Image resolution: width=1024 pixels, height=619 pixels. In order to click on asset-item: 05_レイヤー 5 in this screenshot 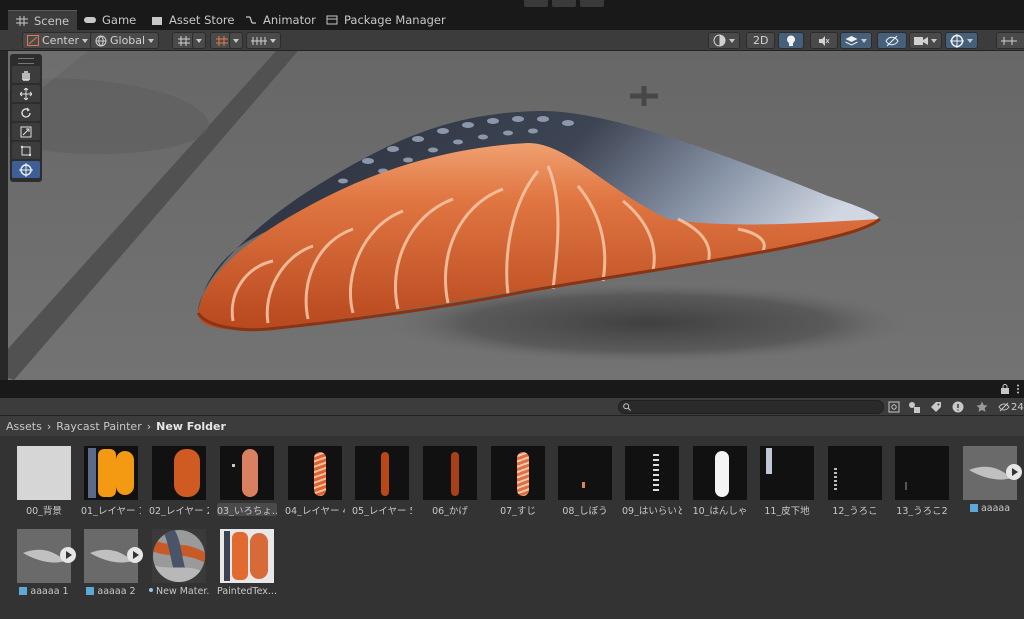, I will do `click(382, 481)`.